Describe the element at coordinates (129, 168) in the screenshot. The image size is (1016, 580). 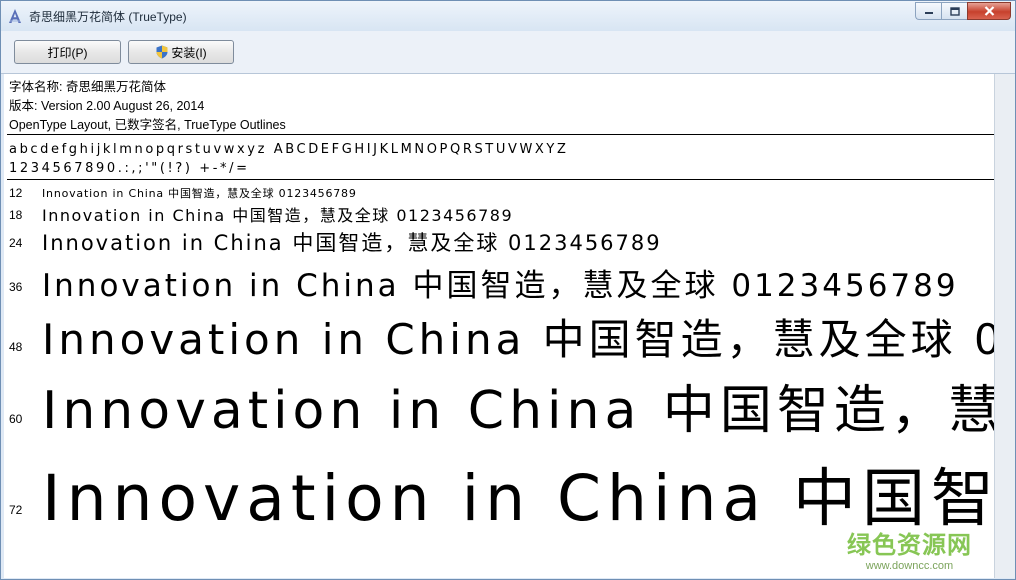
I see `charset-digits: 1234567890.:,;'"(!?) +-*/=` at that location.